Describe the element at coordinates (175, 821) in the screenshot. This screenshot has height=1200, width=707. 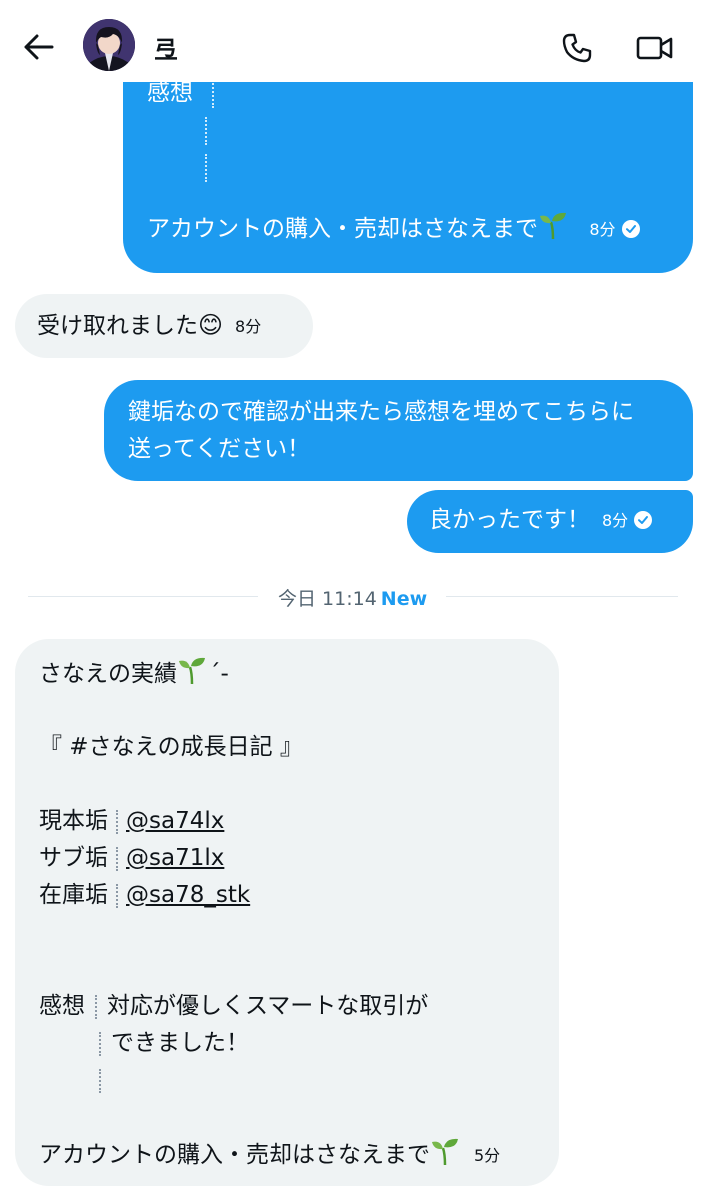
I see `account-handle-link: @sa74lx` at that location.